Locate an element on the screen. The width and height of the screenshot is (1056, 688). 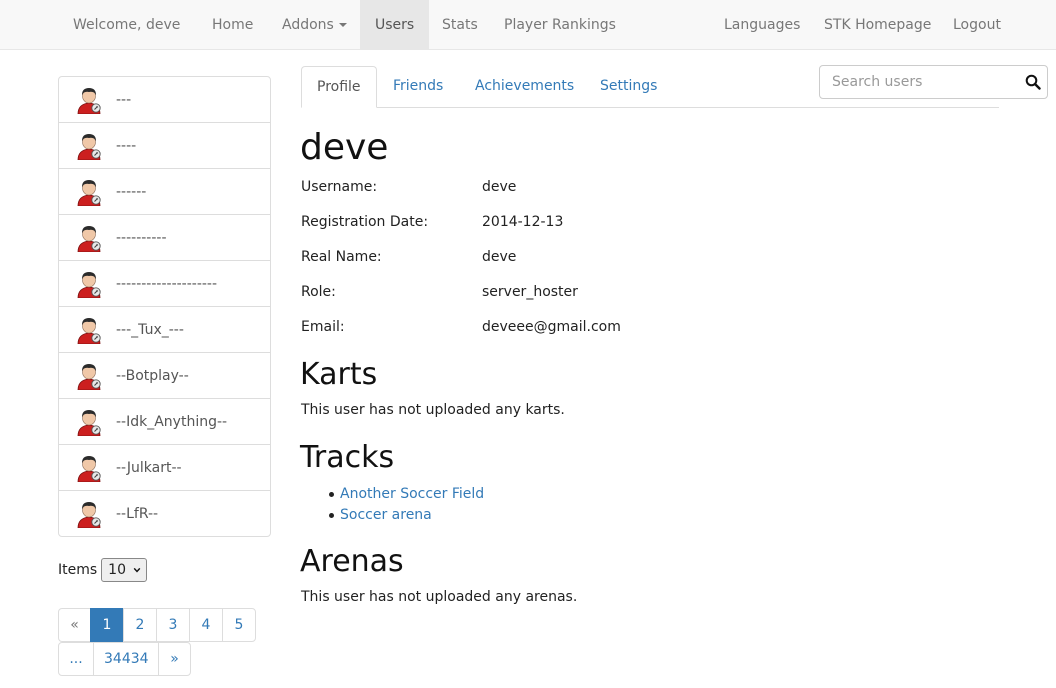
user-name: ---_Tux_--- is located at coordinates (150, 329).